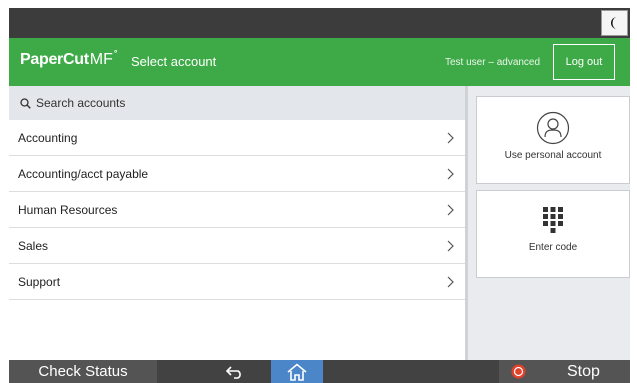 The width and height of the screenshot is (637, 383). What do you see at coordinates (493, 62) in the screenshot?
I see `current-user-label: Test user – advanced` at bounding box center [493, 62].